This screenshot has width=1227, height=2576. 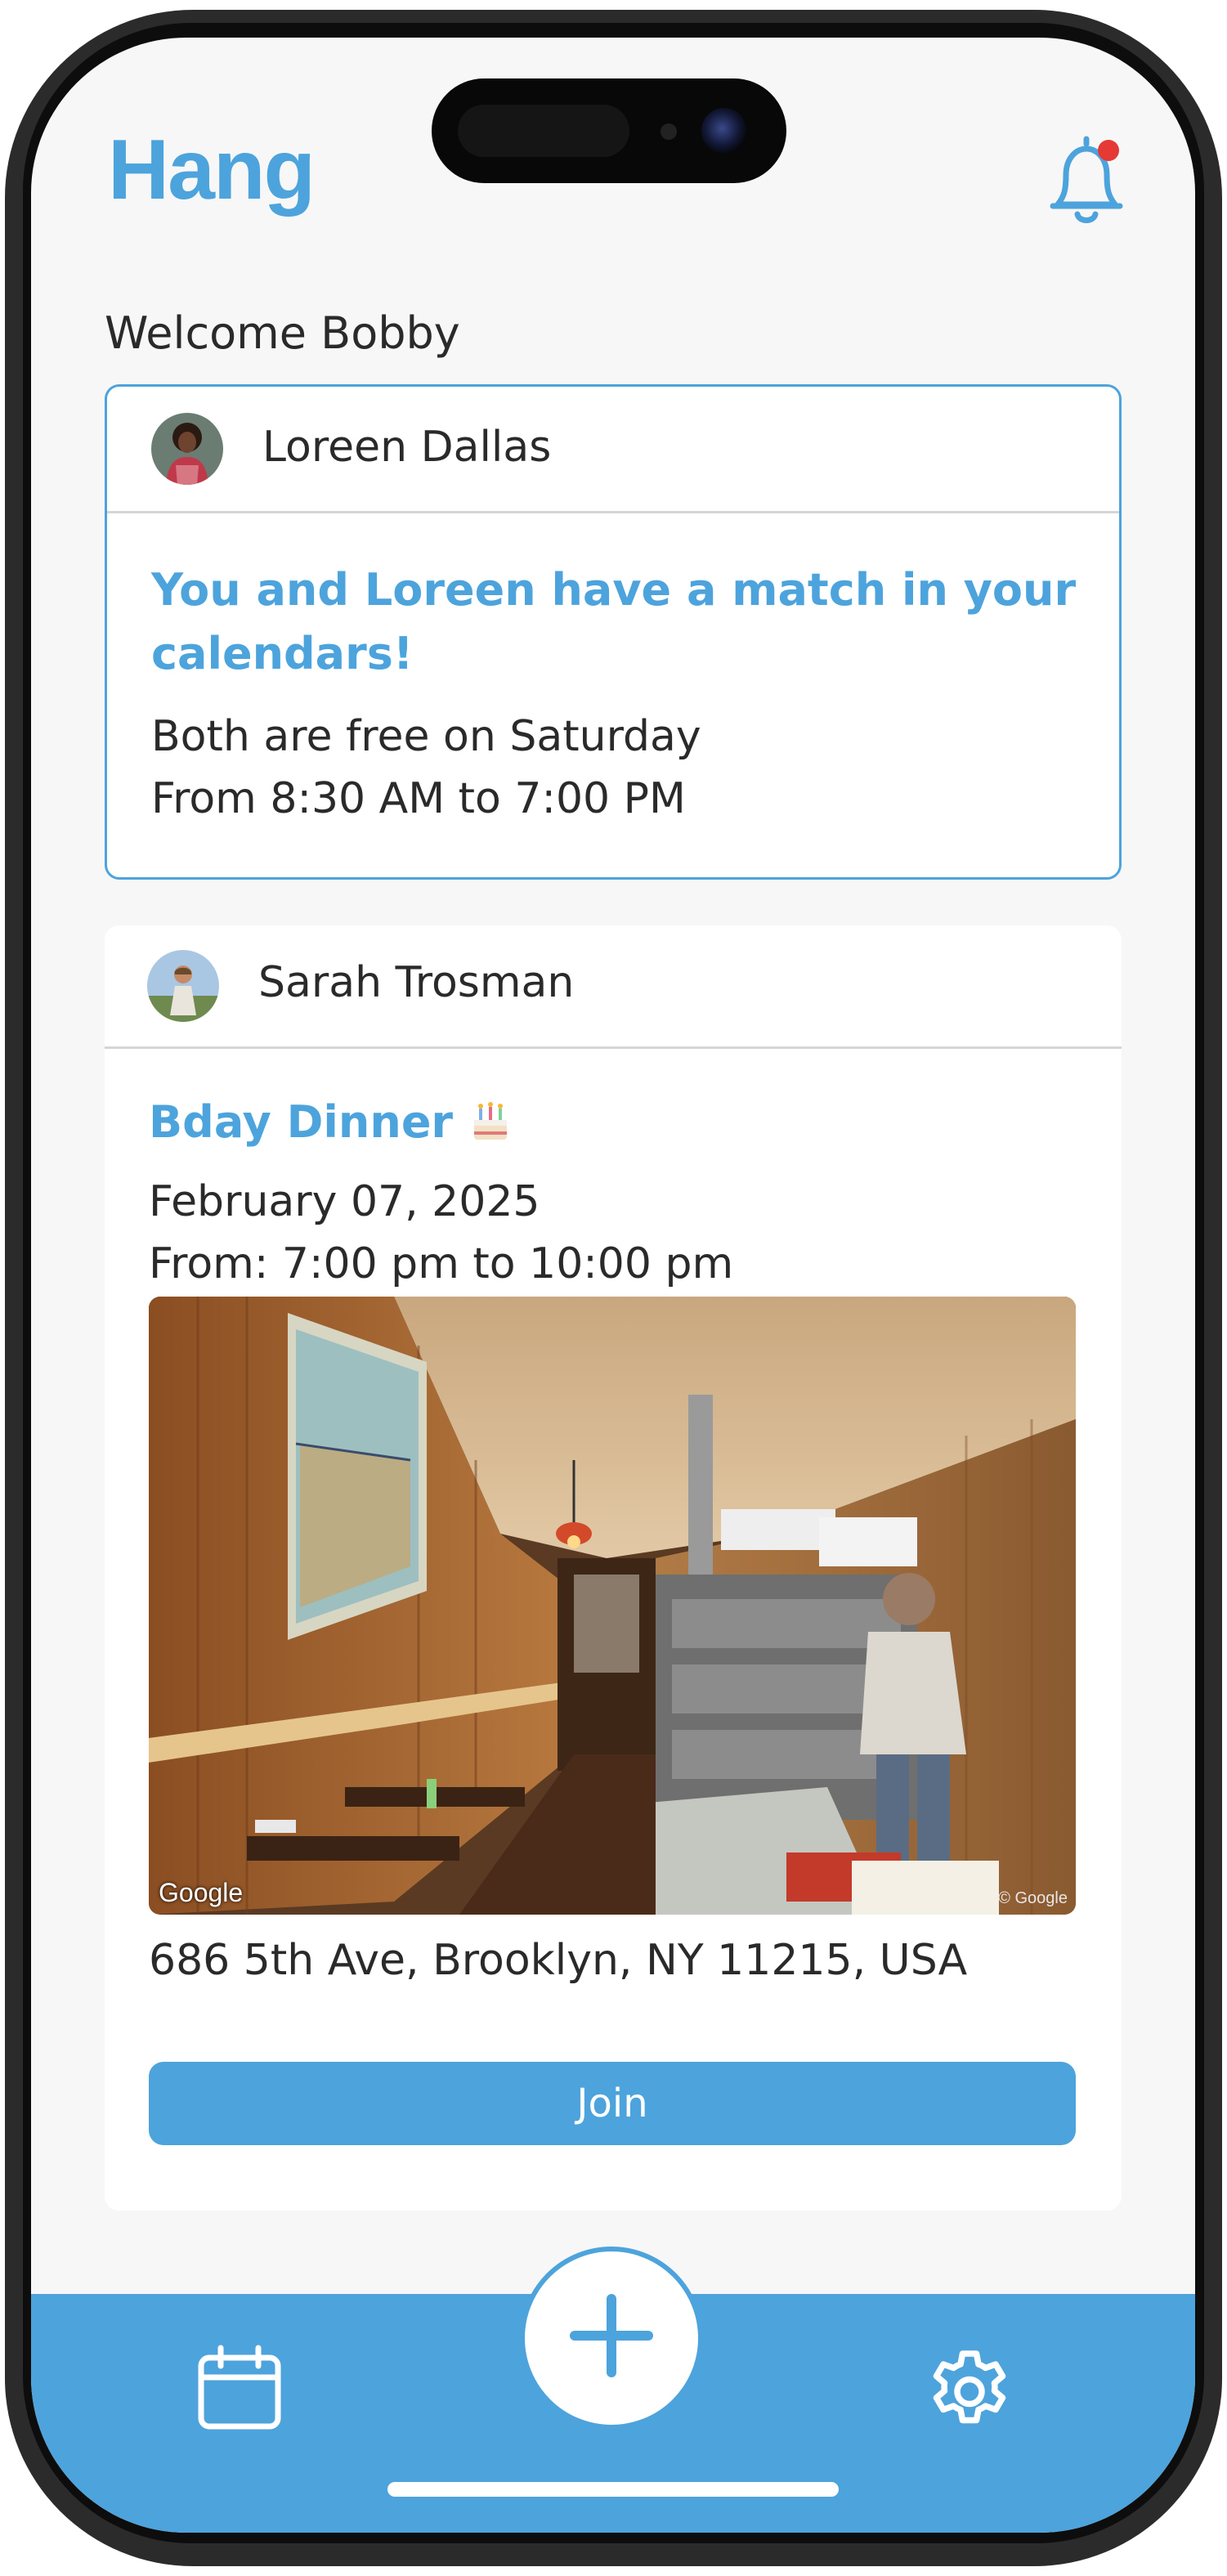 I want to click on sensor-dot, so click(x=669, y=131).